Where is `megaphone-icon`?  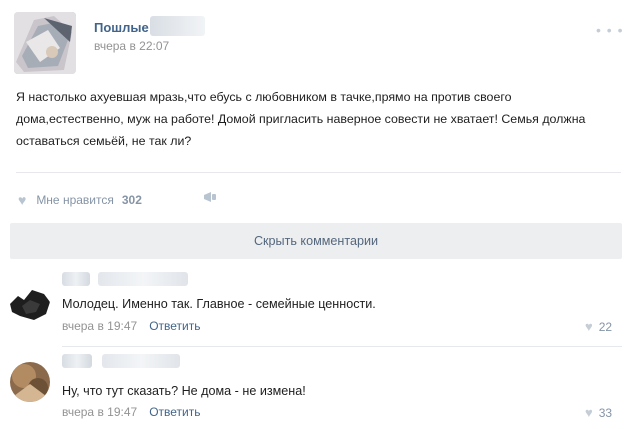 megaphone-icon is located at coordinates (210, 197).